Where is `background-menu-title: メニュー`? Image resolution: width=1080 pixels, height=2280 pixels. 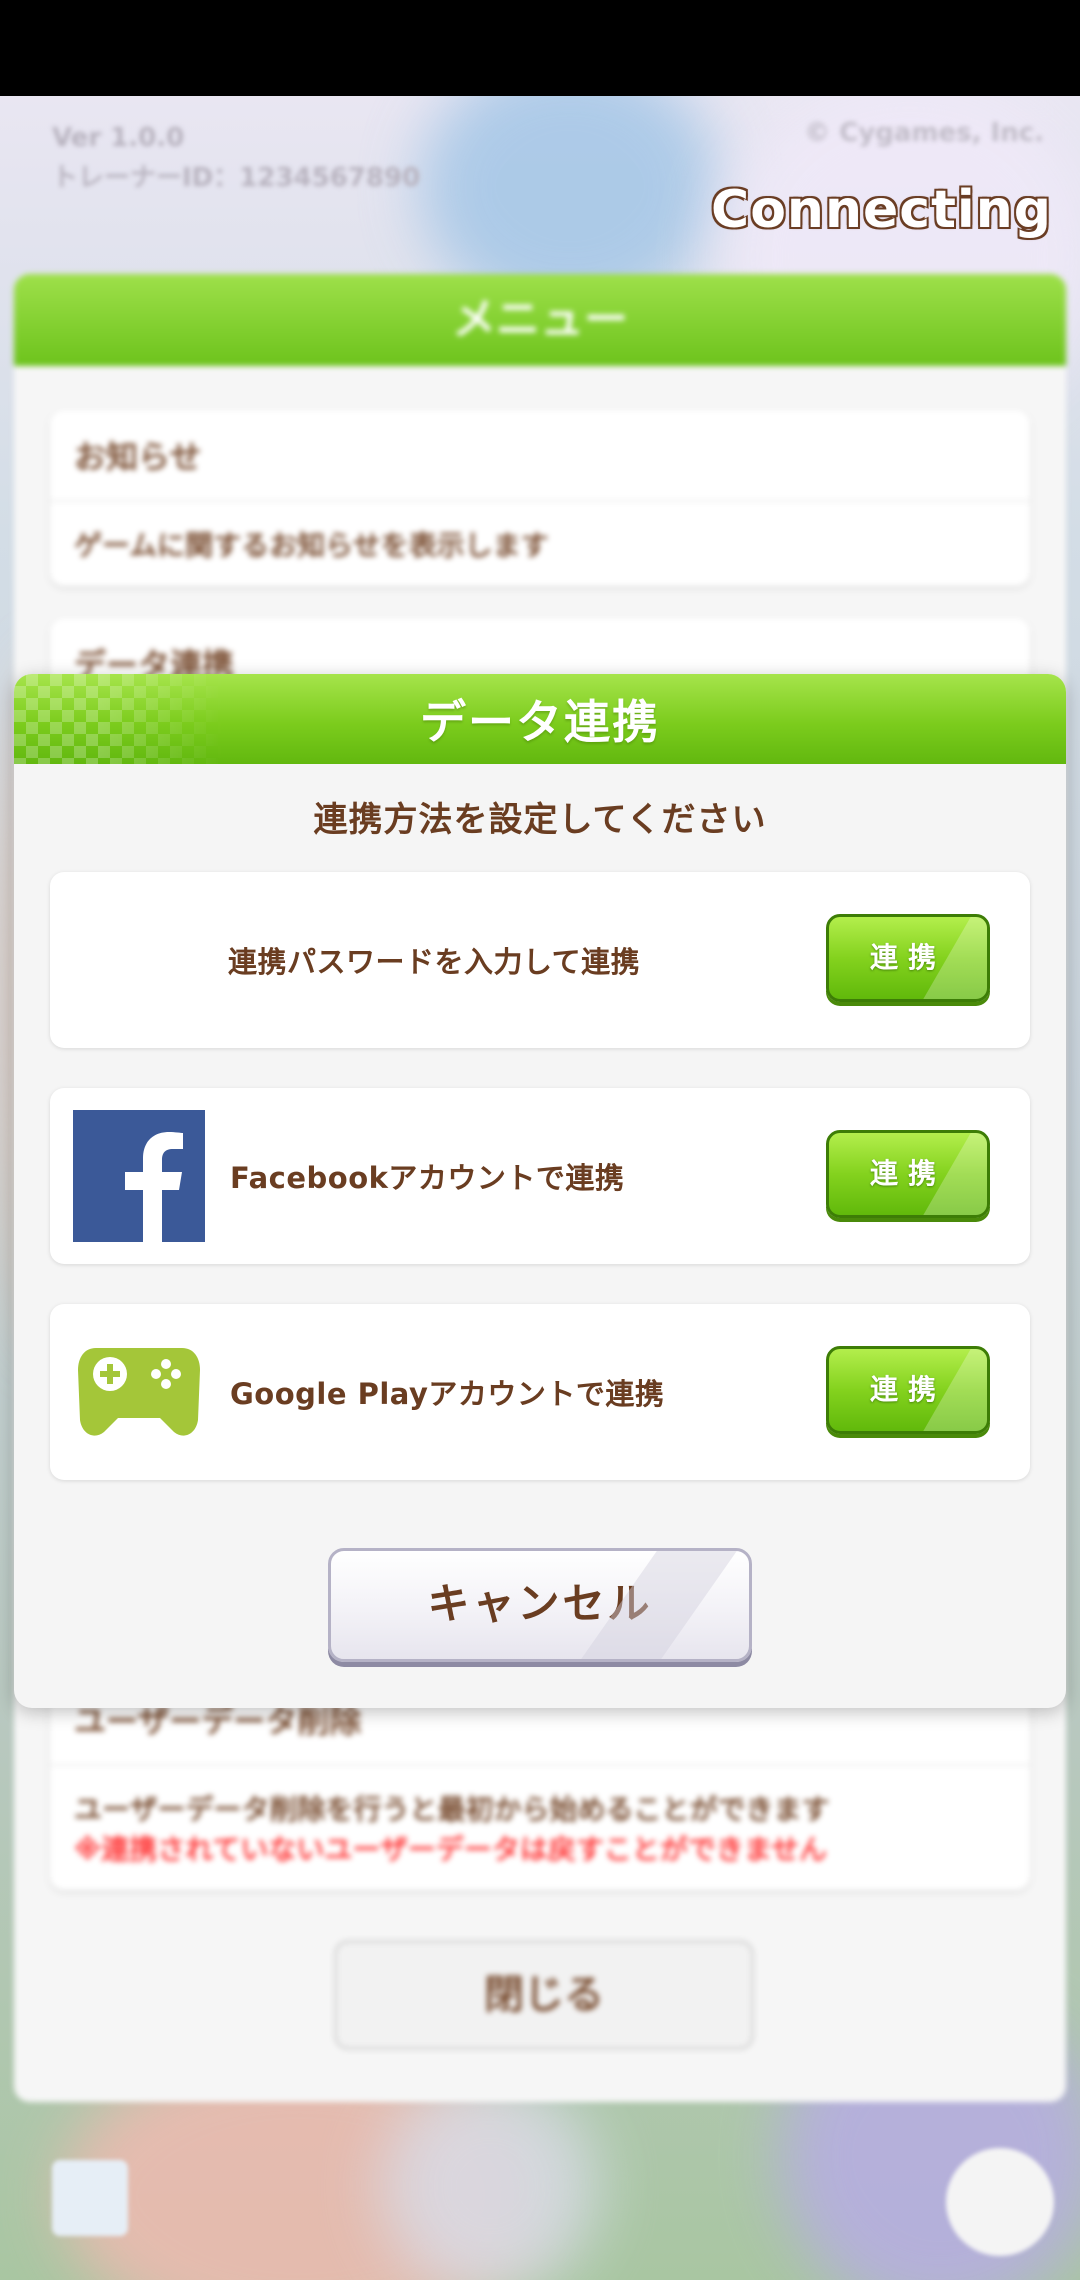 background-menu-title: メニュー is located at coordinates (540, 320).